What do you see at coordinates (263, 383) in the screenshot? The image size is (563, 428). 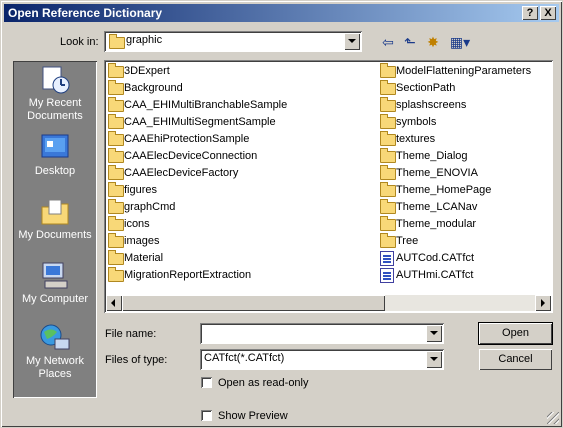 I see `read-only-label: Open as read-only` at bounding box center [263, 383].